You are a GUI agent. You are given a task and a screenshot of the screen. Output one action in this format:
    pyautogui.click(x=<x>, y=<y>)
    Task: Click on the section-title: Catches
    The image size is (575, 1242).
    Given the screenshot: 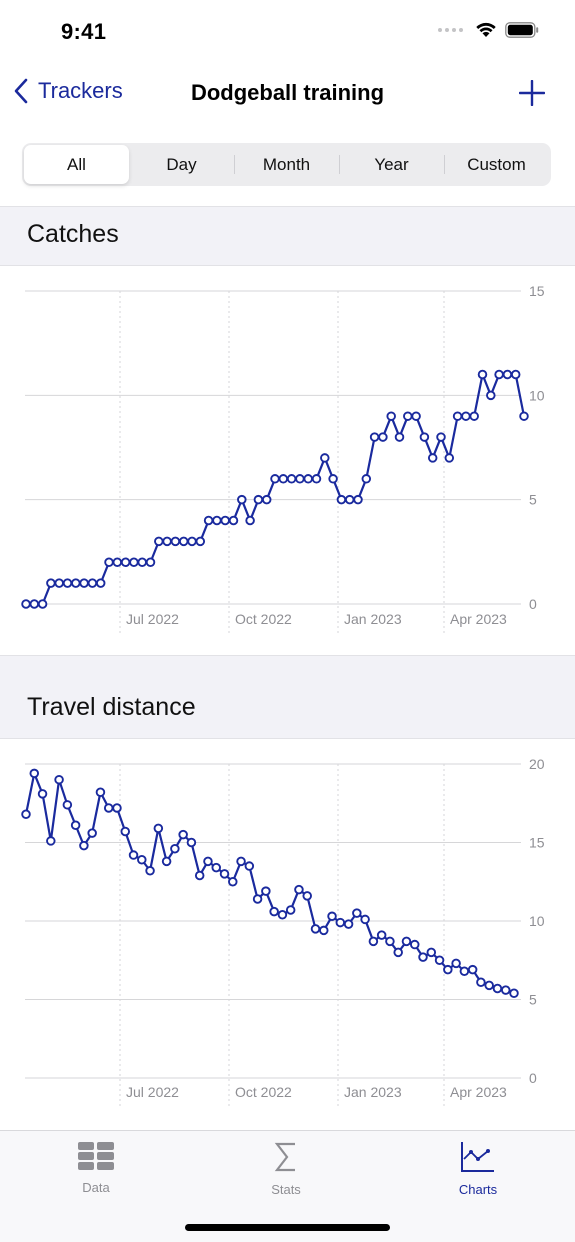 What is the action you would take?
    pyautogui.click(x=73, y=234)
    